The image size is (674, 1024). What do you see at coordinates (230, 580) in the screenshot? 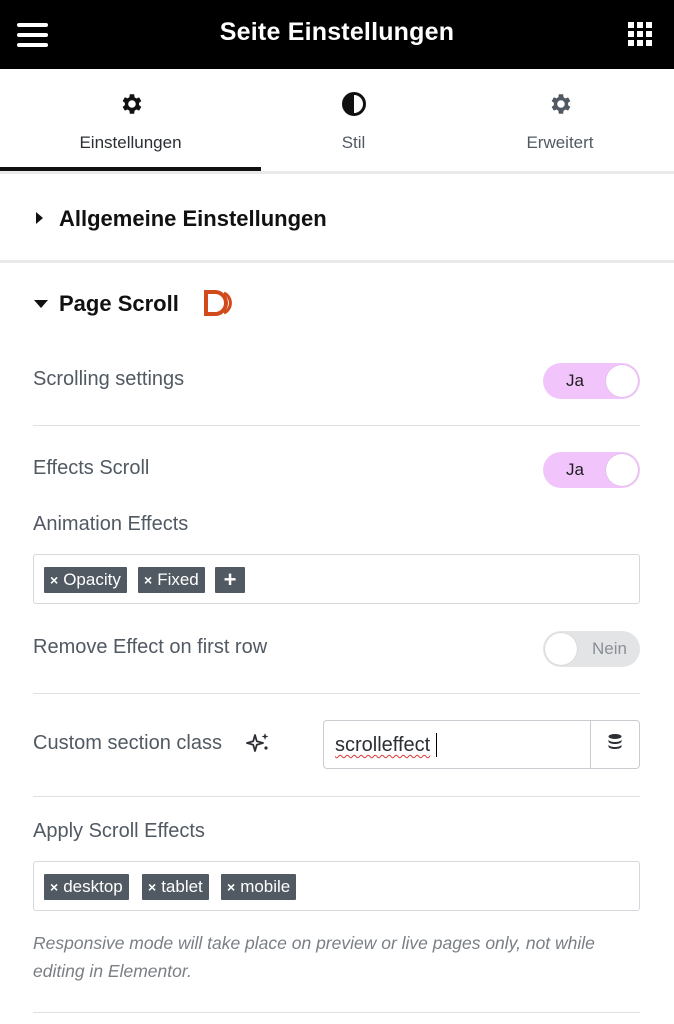
I see `add-effect-button: +` at bounding box center [230, 580].